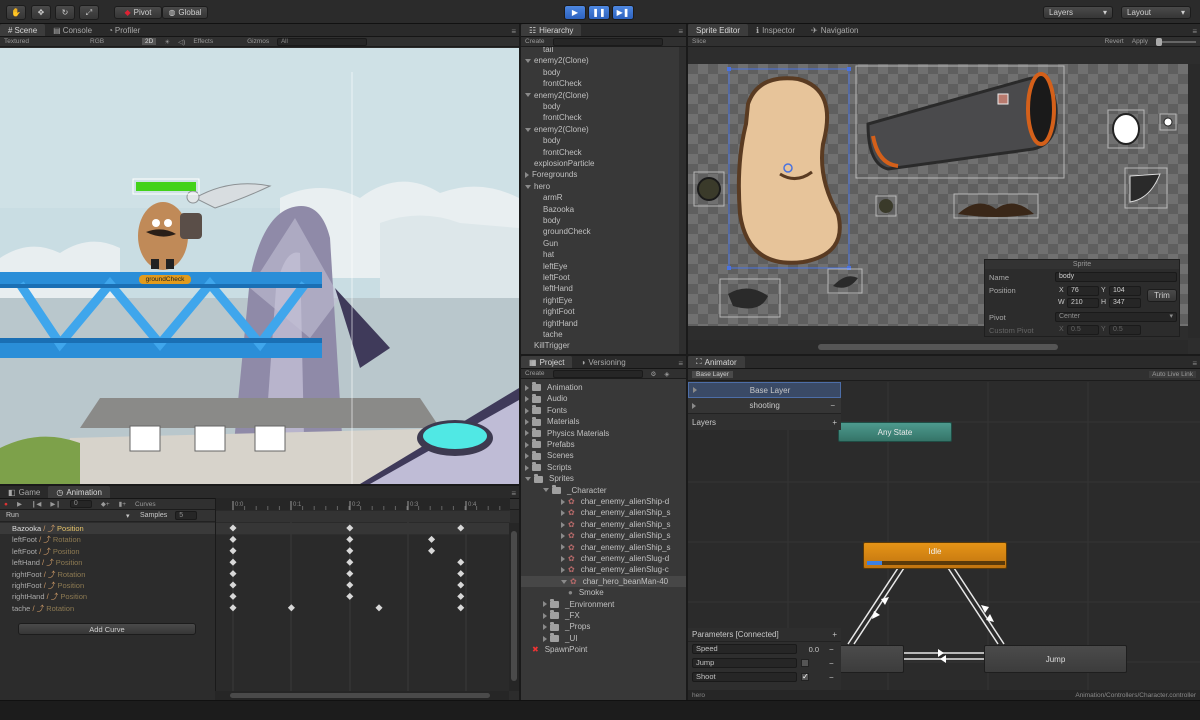  What do you see at coordinates (603, 490) in the screenshot?
I see `project-item: _Character` at bounding box center [603, 490].